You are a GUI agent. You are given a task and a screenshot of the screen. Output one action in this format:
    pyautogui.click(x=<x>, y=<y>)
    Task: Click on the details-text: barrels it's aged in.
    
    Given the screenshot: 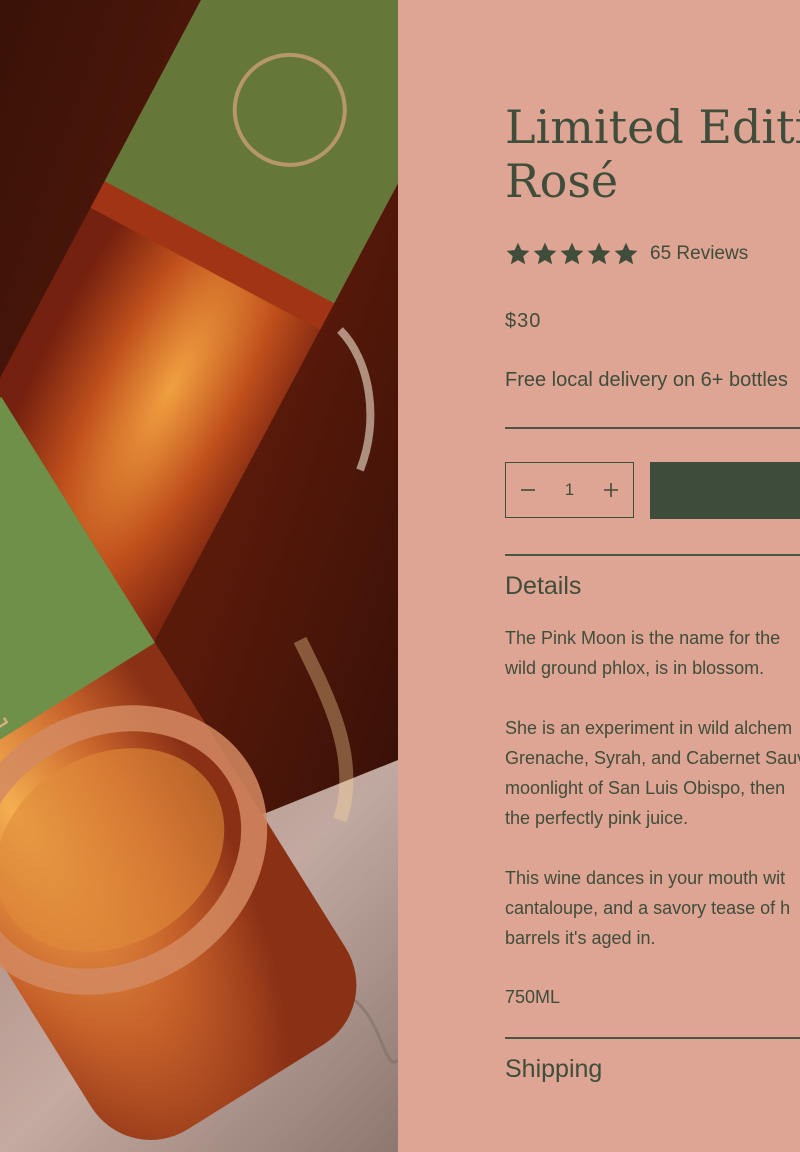 What is the action you would take?
    pyautogui.click(x=580, y=938)
    